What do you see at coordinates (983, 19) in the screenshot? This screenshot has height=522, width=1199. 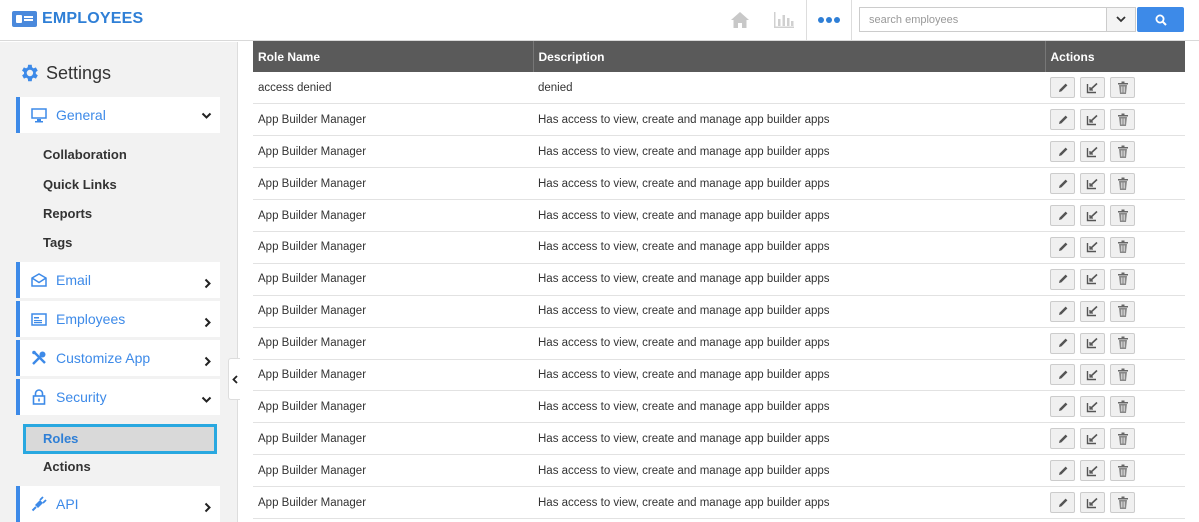 I see `search-input` at bounding box center [983, 19].